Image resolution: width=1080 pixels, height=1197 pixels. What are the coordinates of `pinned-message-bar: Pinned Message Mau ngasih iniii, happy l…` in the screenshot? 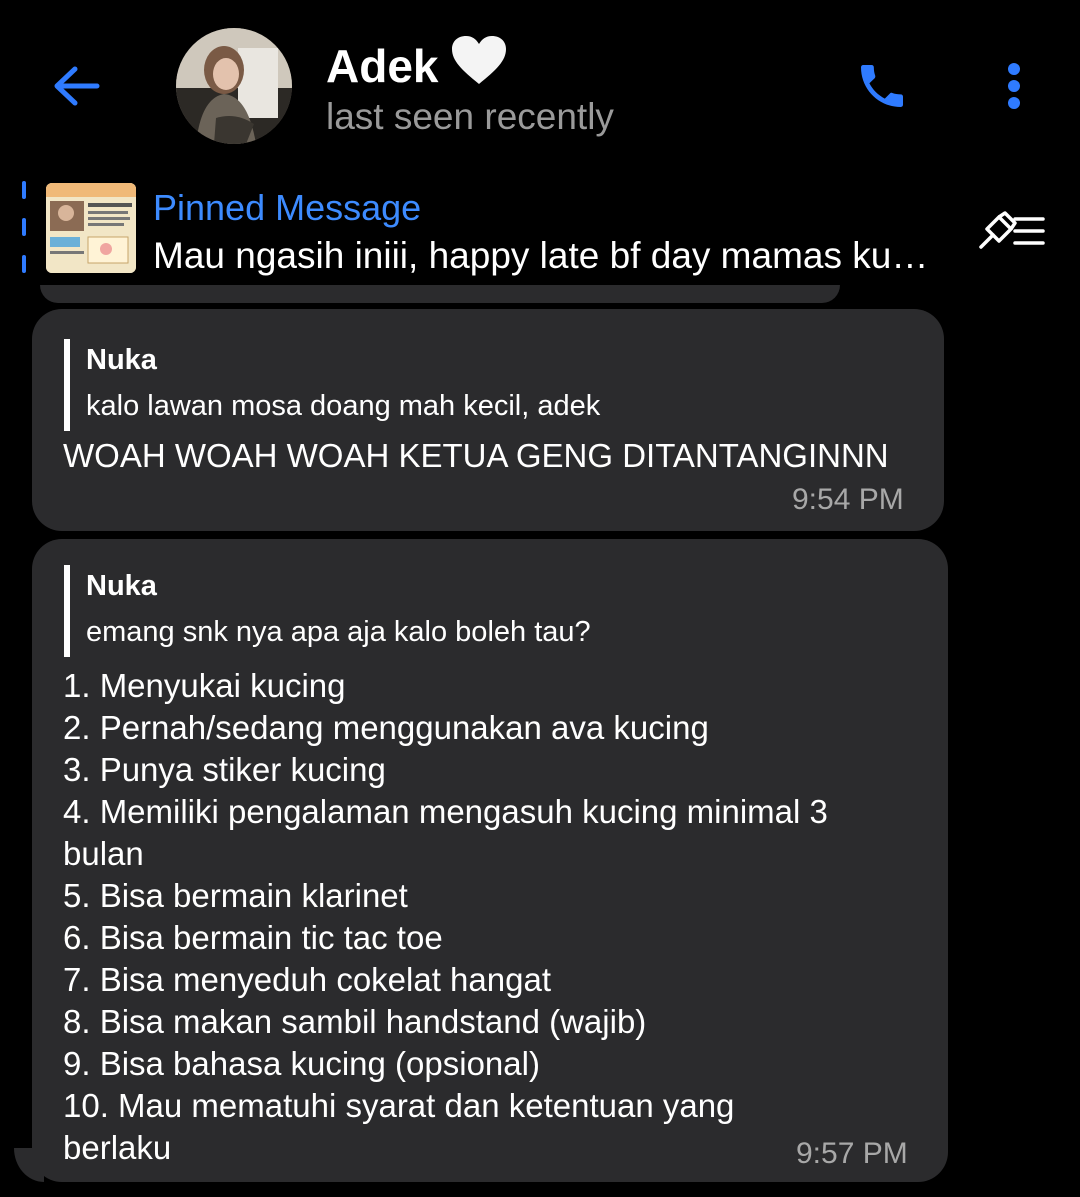 It's located at (540, 225).